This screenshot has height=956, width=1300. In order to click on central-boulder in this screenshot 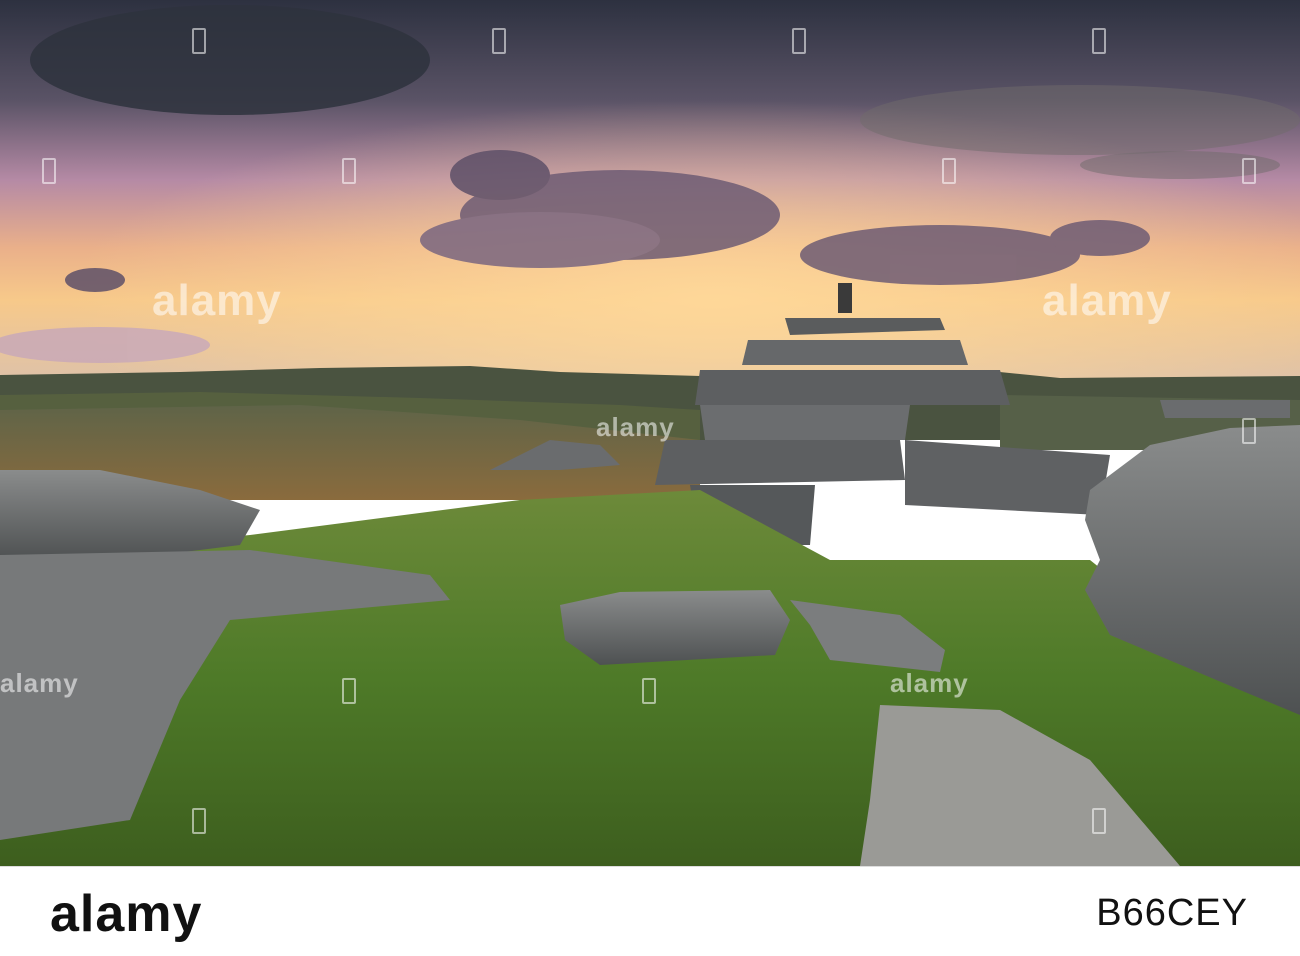, I will do `click(675, 627)`.